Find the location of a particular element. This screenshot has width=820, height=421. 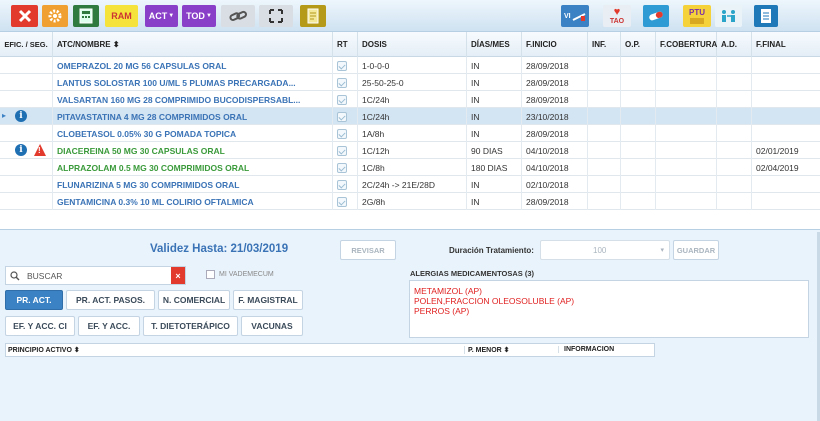

dosis-cell: 2C/24h -> 21E/28D is located at coordinates (412, 184).